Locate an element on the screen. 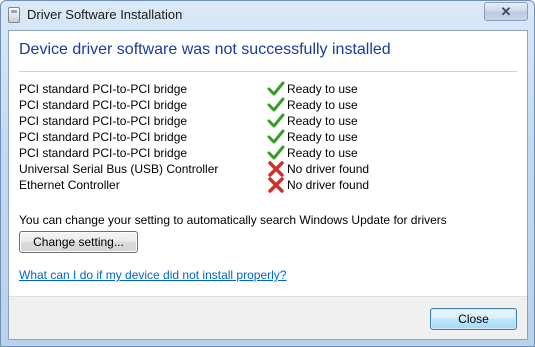 The height and width of the screenshot is (347, 535). dialog-footer: Close is located at coordinates (268, 317).